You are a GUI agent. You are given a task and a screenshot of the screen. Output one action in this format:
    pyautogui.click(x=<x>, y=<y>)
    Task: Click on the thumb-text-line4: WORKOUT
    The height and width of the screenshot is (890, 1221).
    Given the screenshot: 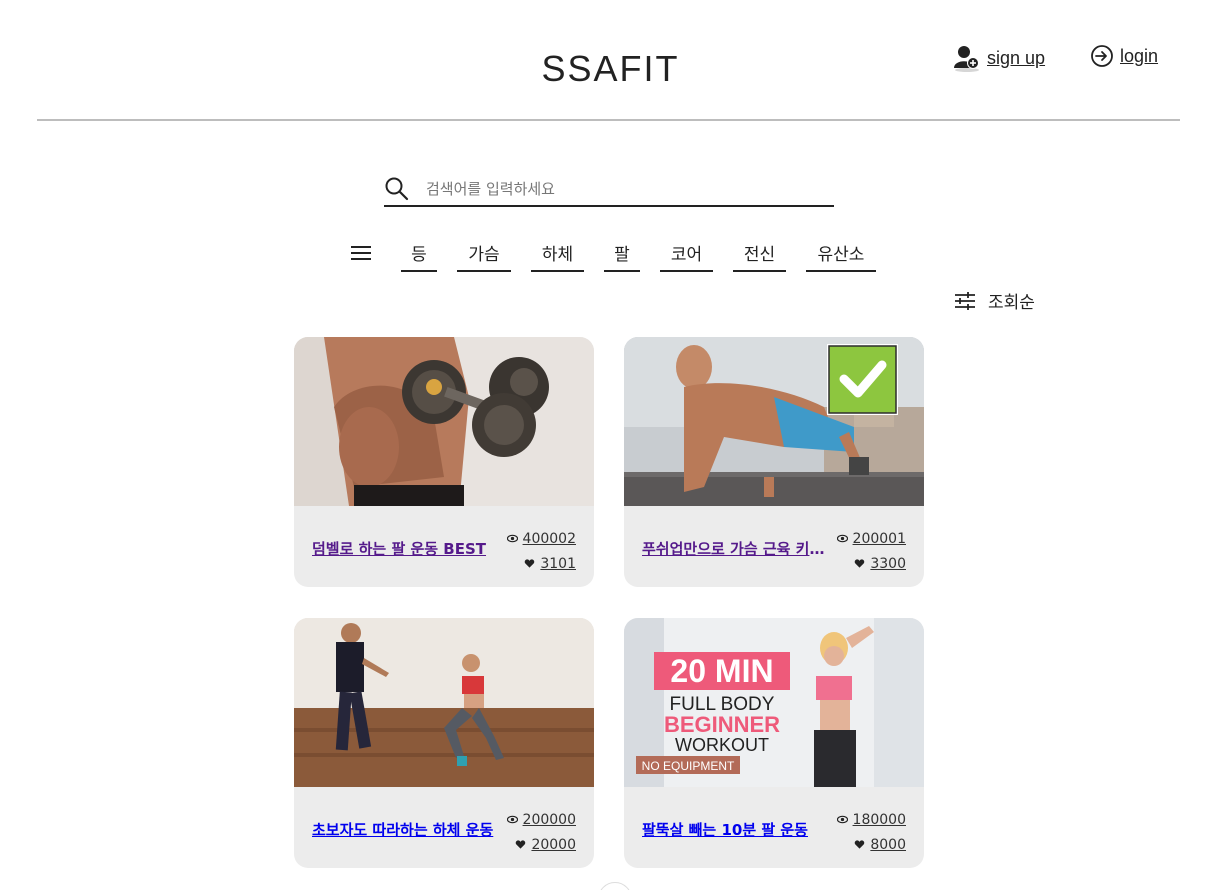 What is the action you would take?
    pyautogui.click(x=722, y=745)
    